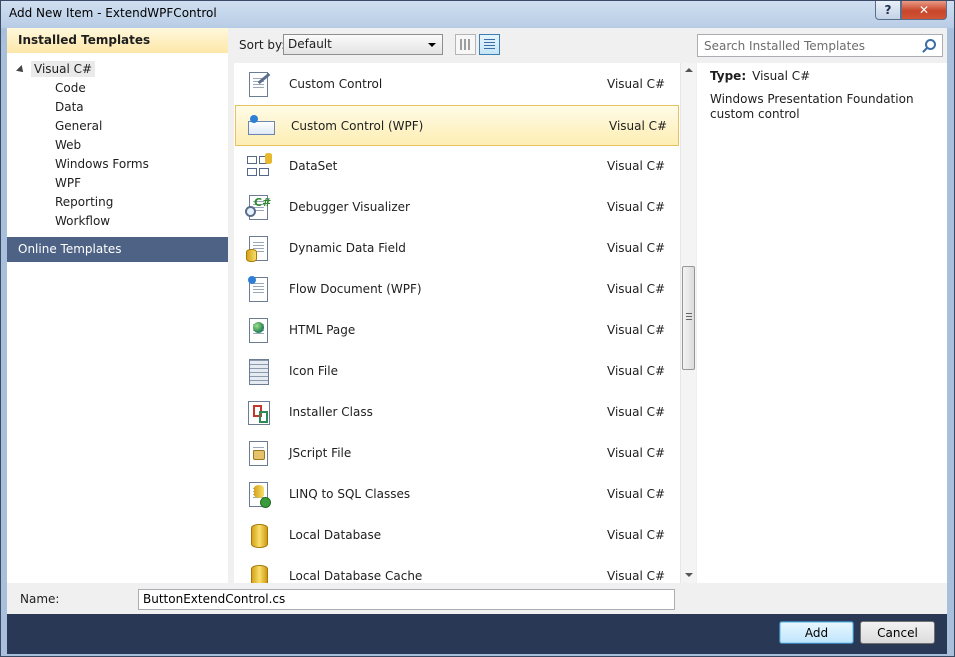  What do you see at coordinates (259, 249) in the screenshot?
I see `dynamic-data-field-icon` at bounding box center [259, 249].